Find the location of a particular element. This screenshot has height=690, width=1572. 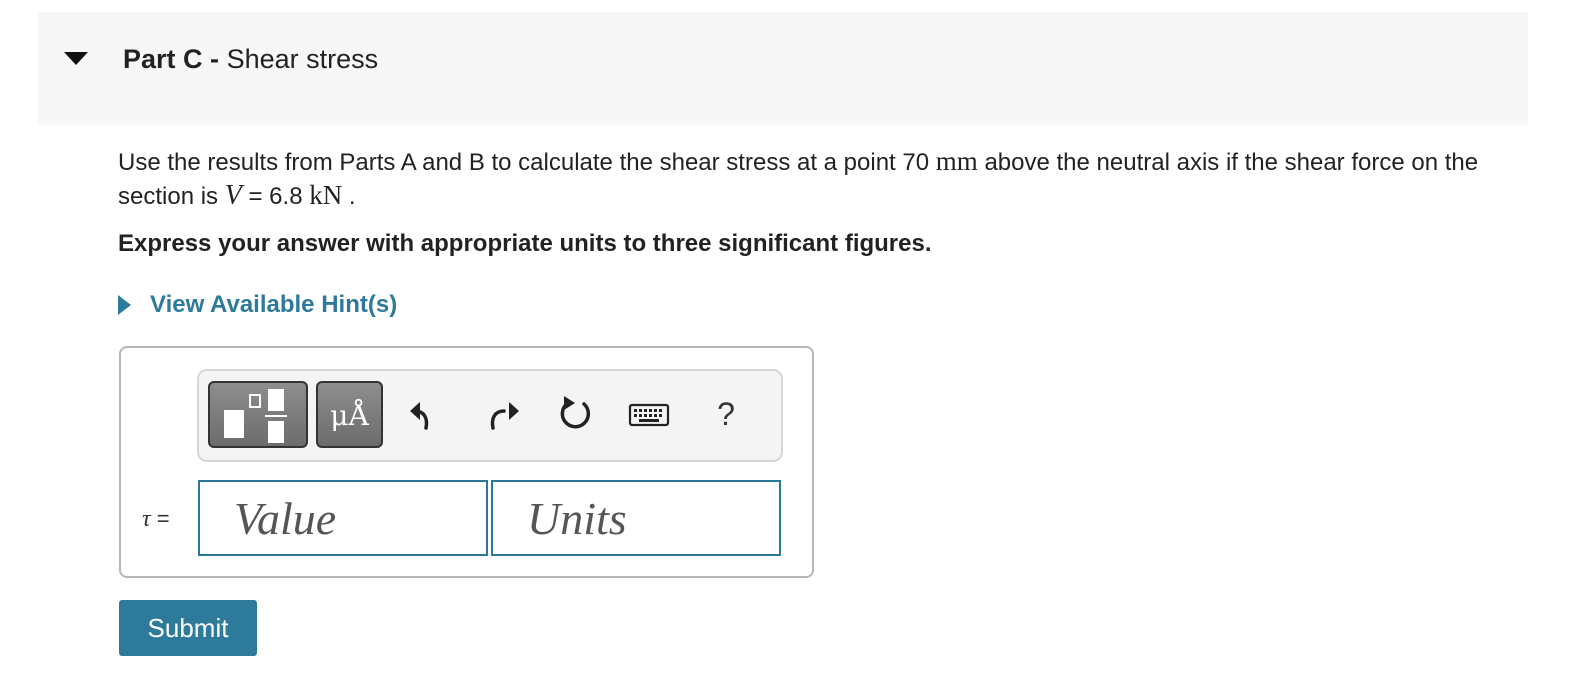

templates-button is located at coordinates (258, 414).